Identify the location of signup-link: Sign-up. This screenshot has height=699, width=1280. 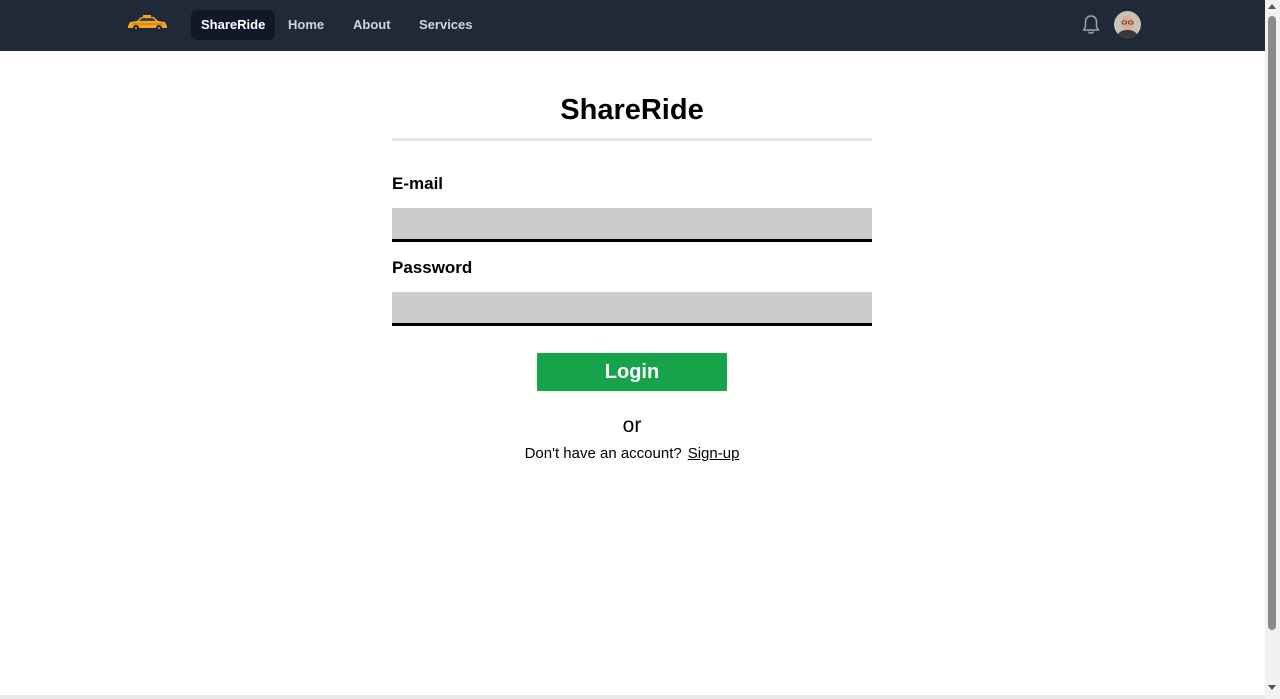
(714, 453).